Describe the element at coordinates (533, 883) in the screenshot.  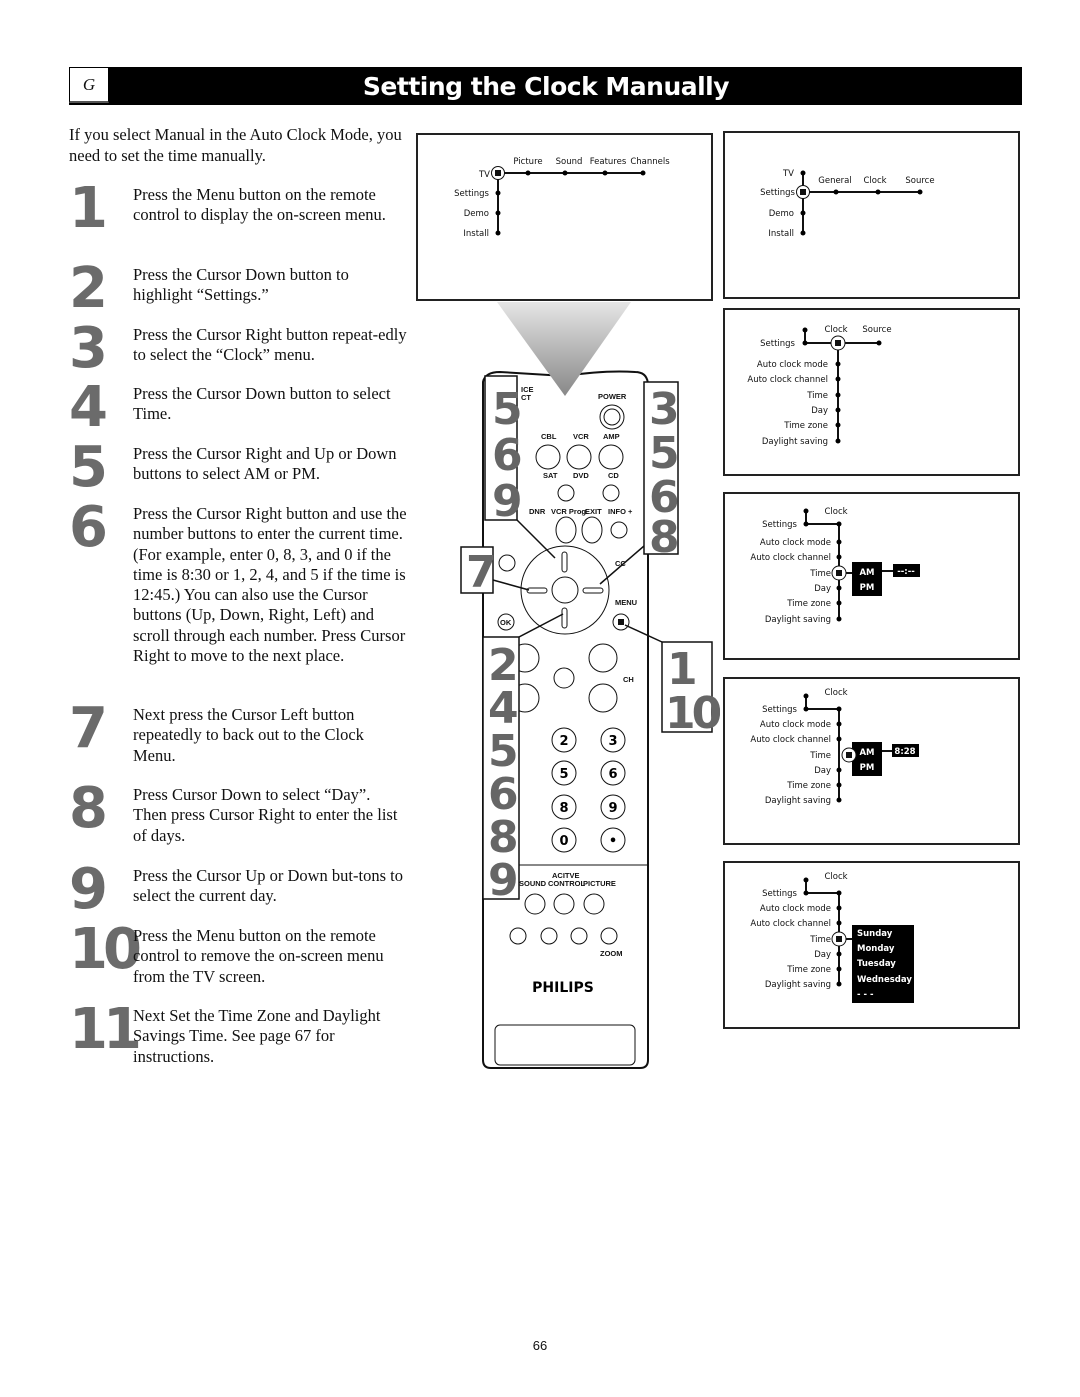
I see `remote-label-sound: SOUND` at that location.